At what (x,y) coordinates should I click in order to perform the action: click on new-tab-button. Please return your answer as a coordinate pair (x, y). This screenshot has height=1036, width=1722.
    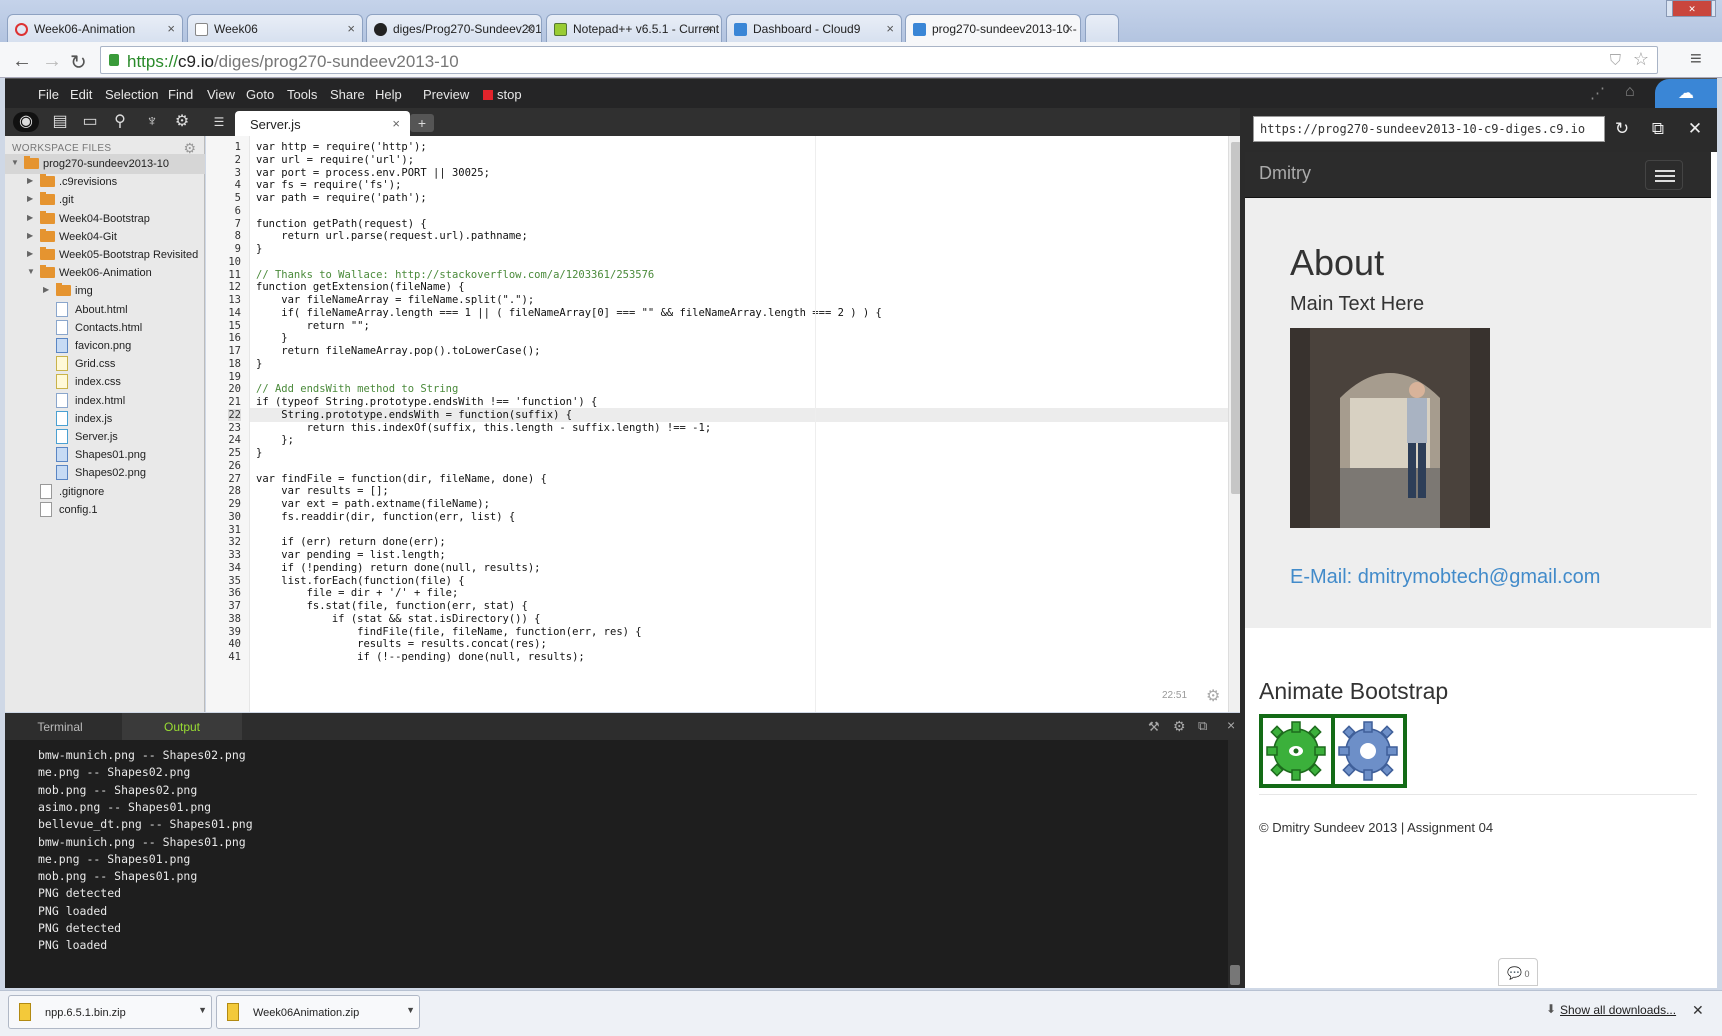
    Looking at the image, I should click on (1102, 28).